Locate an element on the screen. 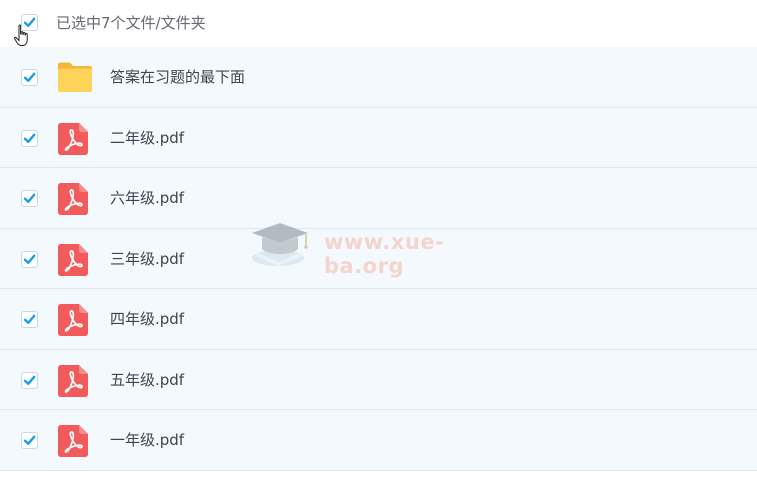  file-name: 四年级.pdf is located at coordinates (147, 319).